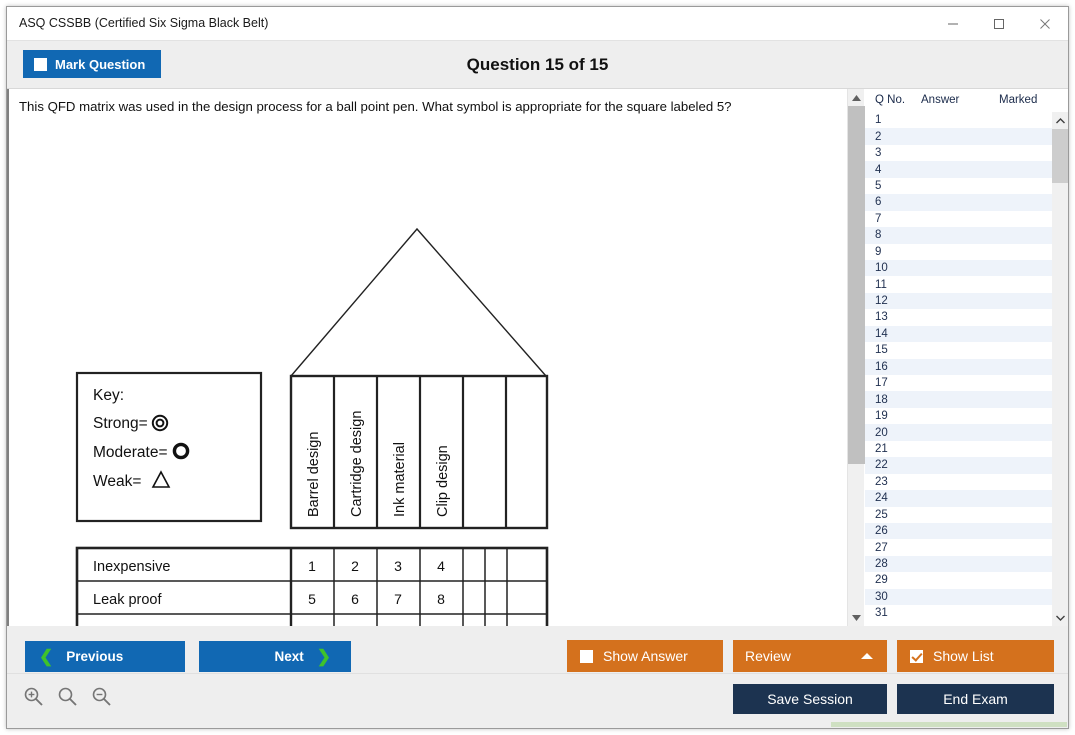 Image resolution: width=1075 pixels, height=735 pixels. Describe the element at coordinates (881, 399) in the screenshot. I see `question-list-cell-qno: 18` at that location.